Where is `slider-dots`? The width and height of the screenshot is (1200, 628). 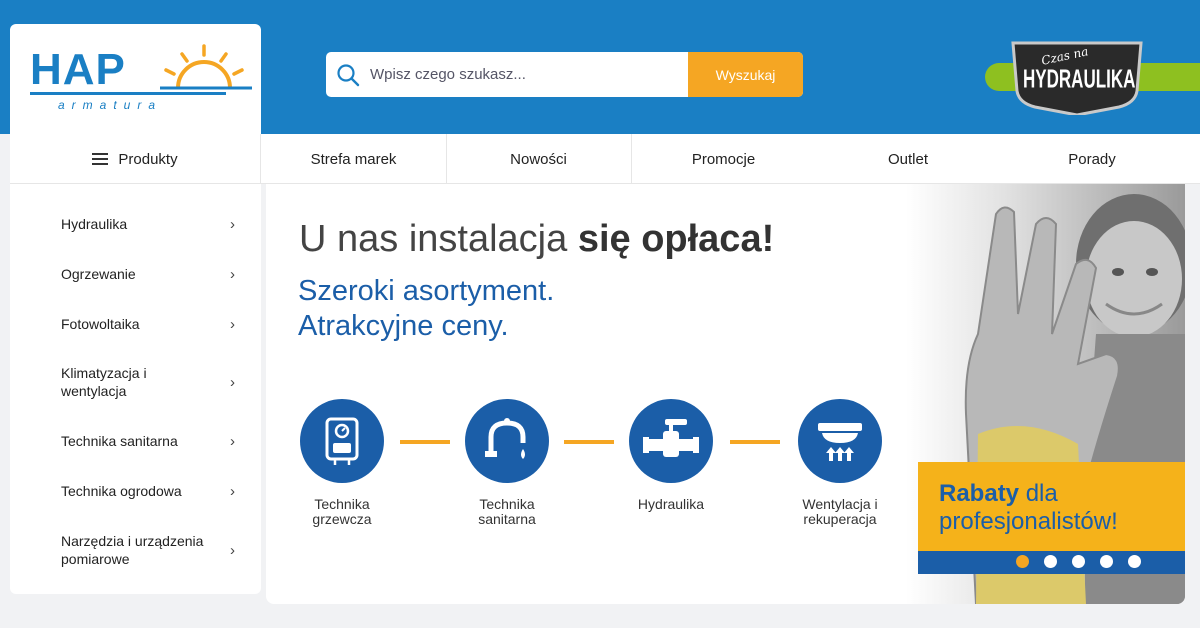
slider-dots is located at coordinates (1078, 561).